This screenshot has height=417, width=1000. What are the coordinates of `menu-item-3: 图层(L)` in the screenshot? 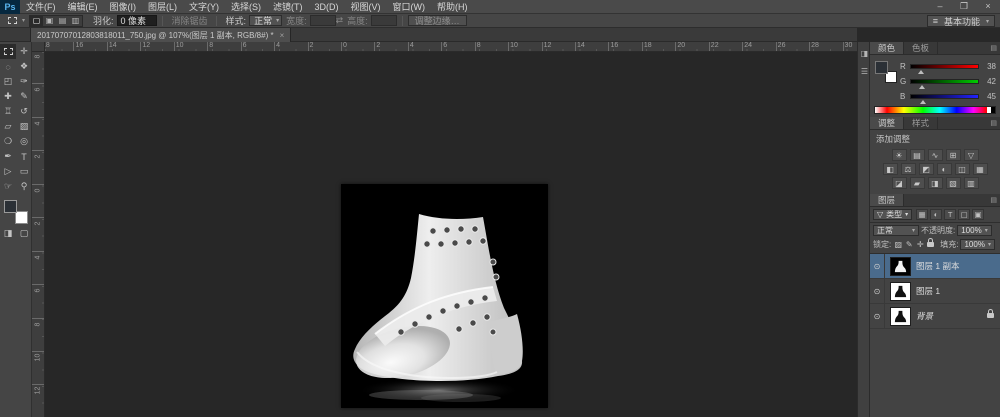 It's located at (162, 7).